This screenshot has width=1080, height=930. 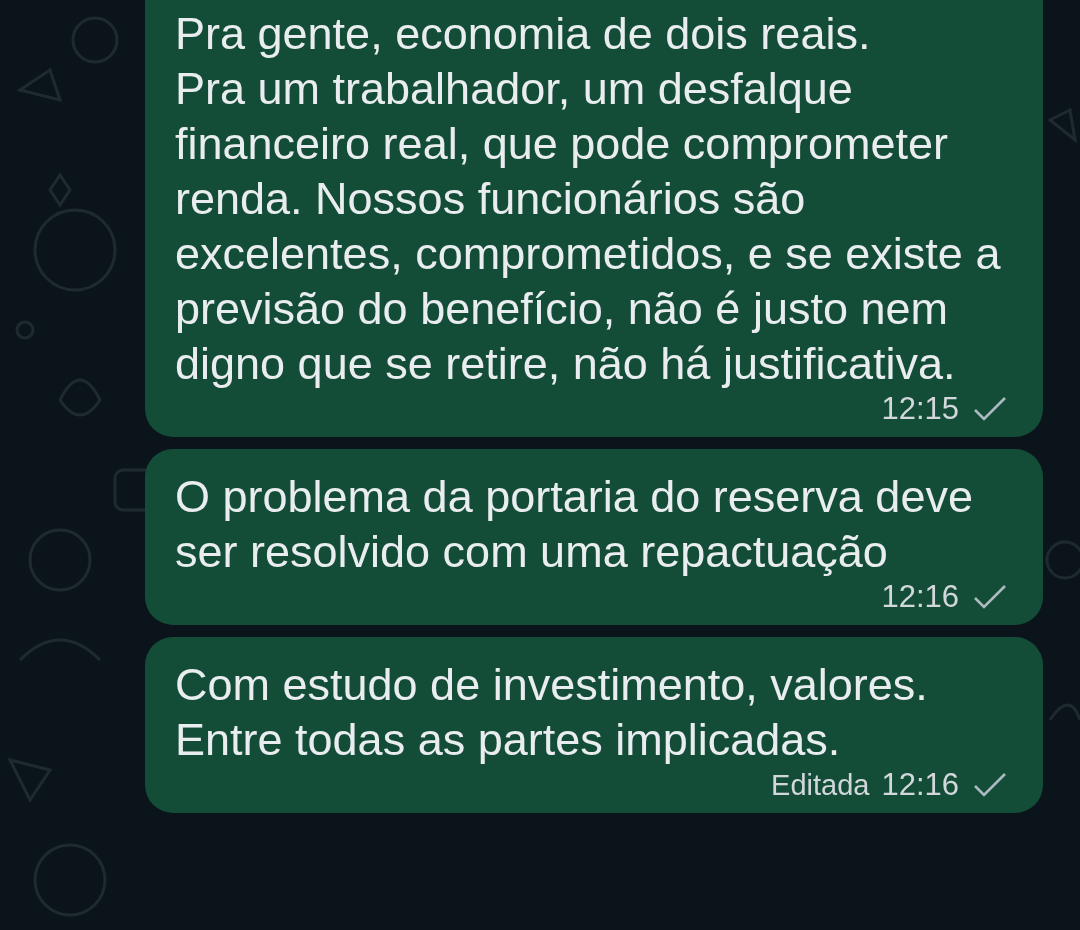 I want to click on message-text: Com estudo de investimento, valores. Entre todas as partes implicadas., so click(x=552, y=712).